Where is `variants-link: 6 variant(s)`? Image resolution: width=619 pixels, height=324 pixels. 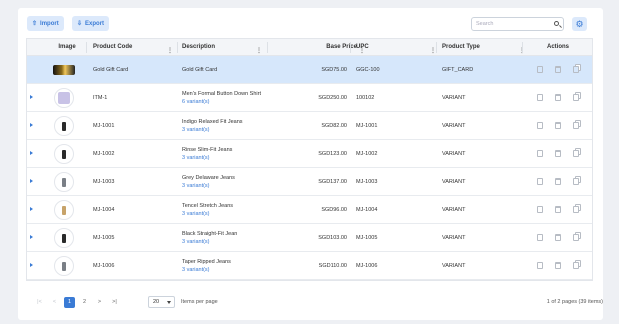
variants-link: 6 variant(s) is located at coordinates (232, 102).